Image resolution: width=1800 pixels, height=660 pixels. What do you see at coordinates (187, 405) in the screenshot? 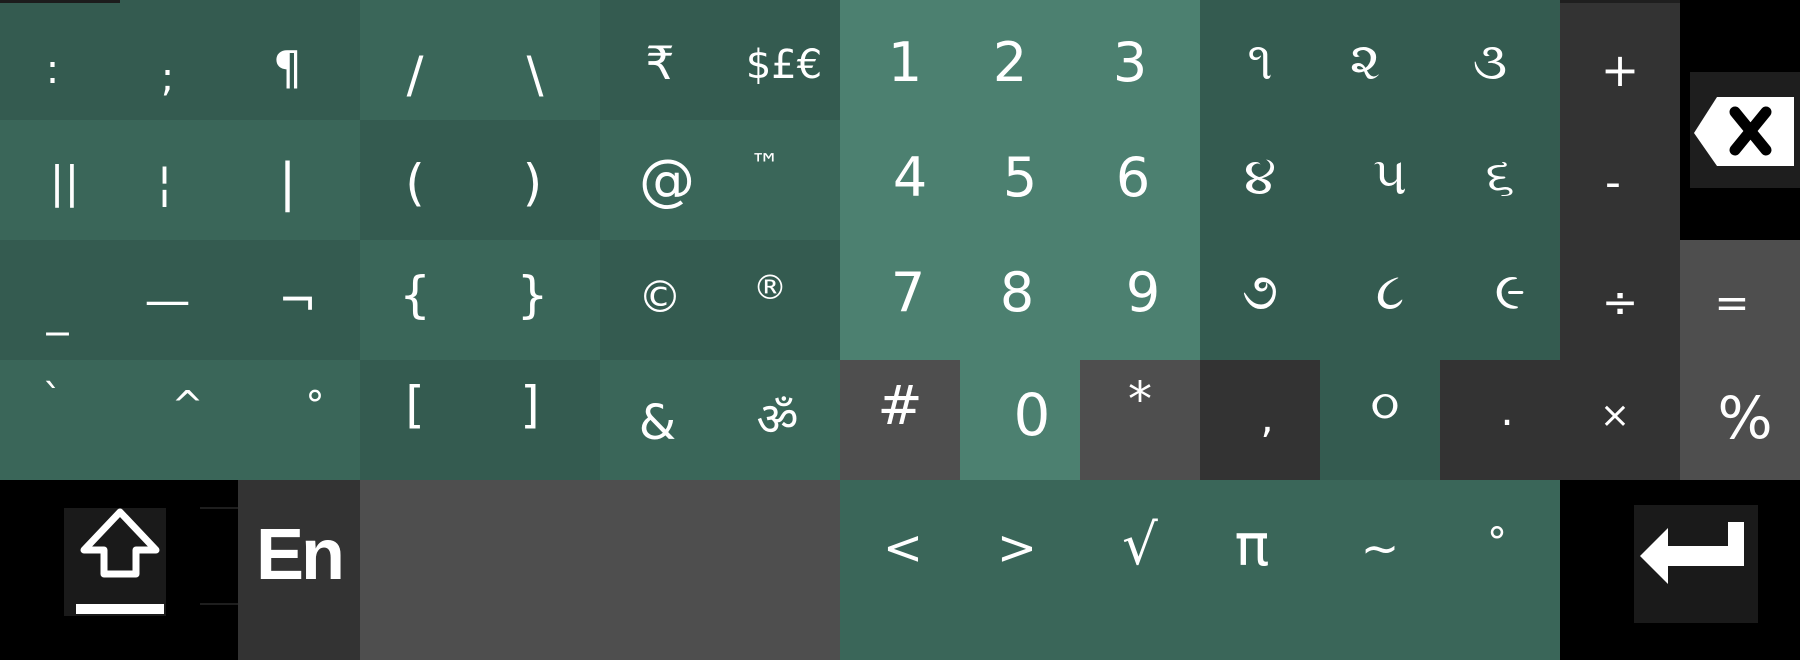
I see `key-caret: ^` at bounding box center [187, 405].